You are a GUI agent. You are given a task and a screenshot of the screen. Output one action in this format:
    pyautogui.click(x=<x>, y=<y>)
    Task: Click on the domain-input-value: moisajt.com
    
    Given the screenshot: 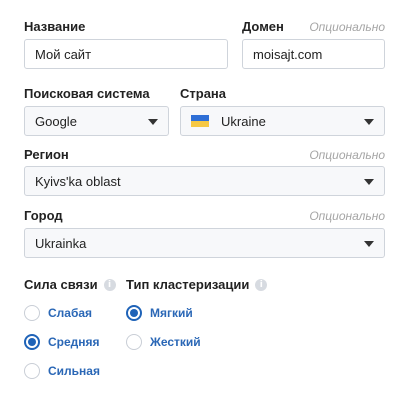 What is the action you would take?
    pyautogui.click(x=288, y=54)
    